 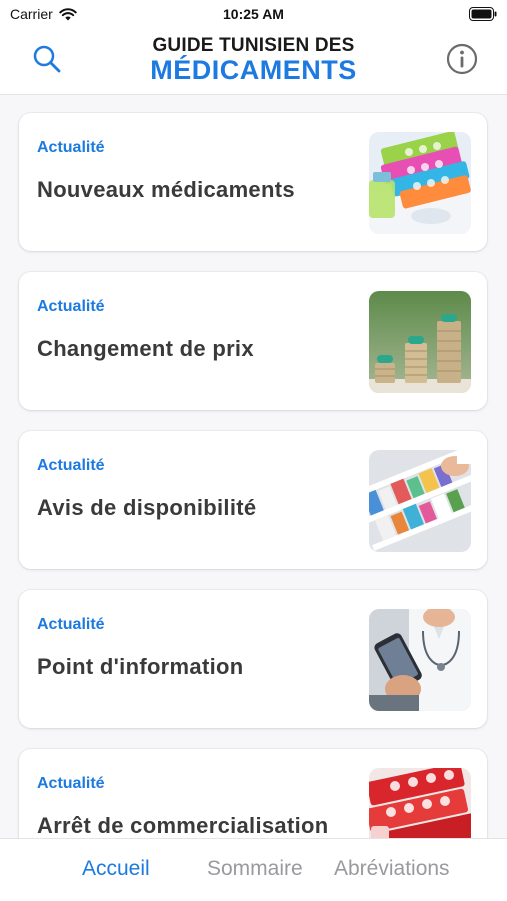 I want to click on news-card: Actualité Point d'information, so click(x=253, y=659).